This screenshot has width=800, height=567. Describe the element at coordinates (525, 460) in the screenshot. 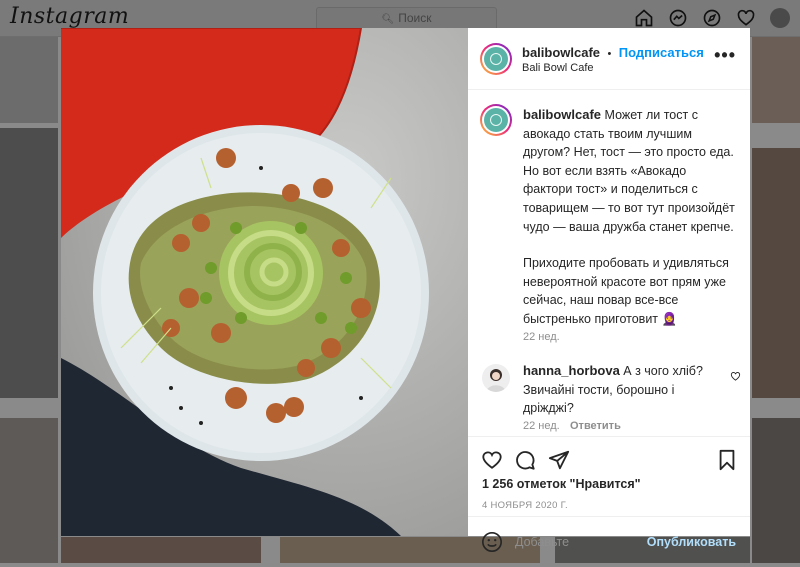

I see `comment-bubble-icon` at that location.